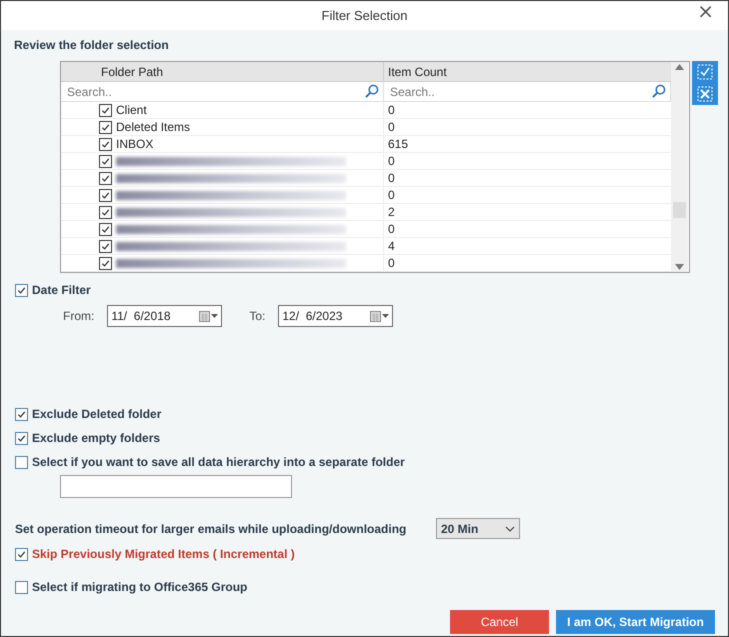 The width and height of the screenshot is (729, 637). I want to click on date-picker: 11/ 6/2018, so click(164, 316).